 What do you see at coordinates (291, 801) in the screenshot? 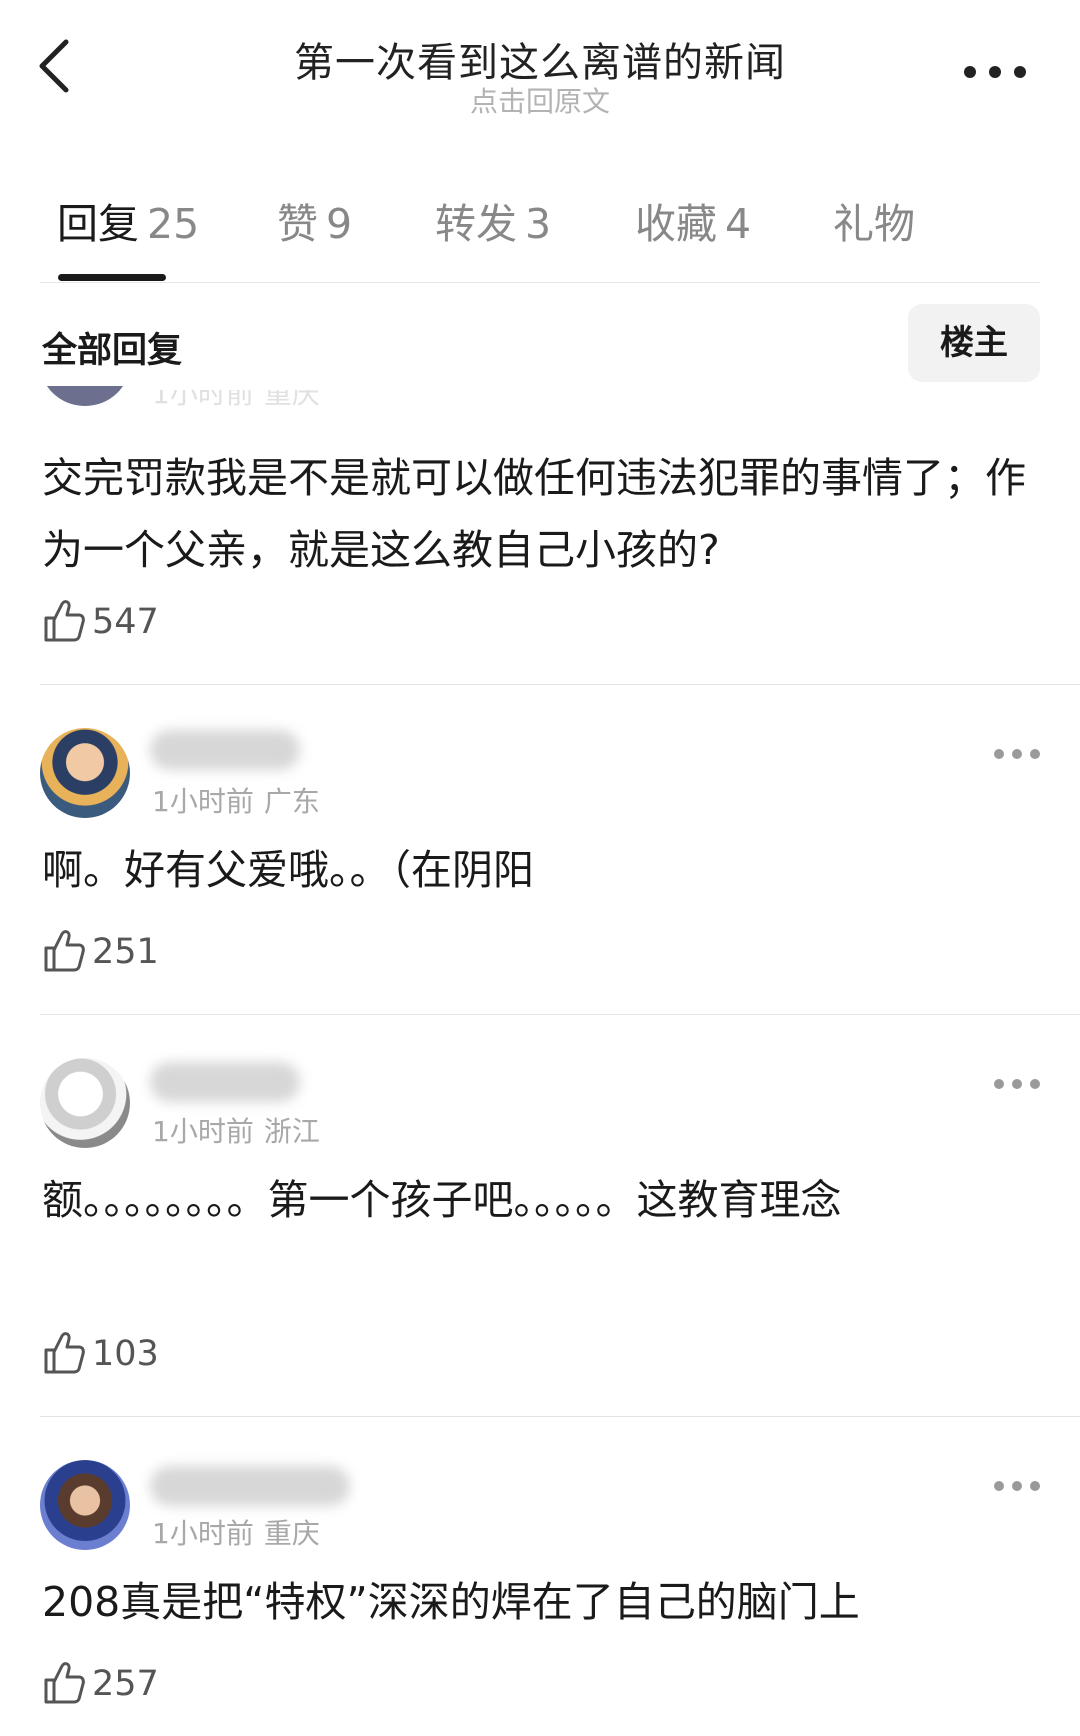
I see `comment-location: 广东` at bounding box center [291, 801].